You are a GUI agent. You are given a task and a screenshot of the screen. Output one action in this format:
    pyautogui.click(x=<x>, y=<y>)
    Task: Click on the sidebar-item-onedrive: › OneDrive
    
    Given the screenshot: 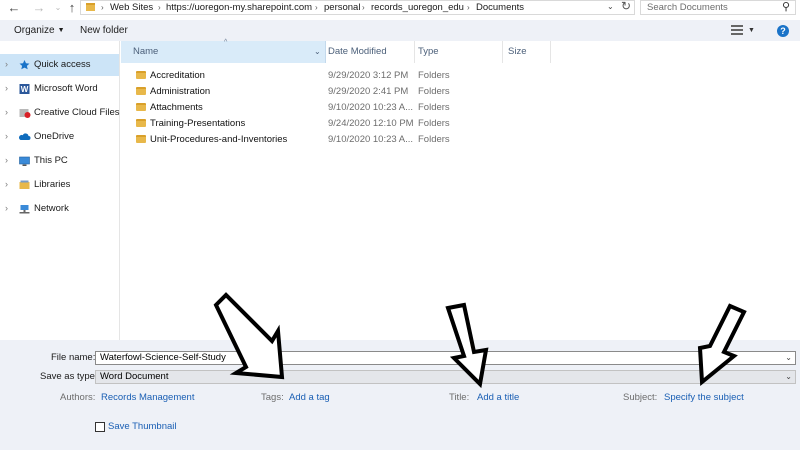 What is the action you would take?
    pyautogui.click(x=59, y=137)
    